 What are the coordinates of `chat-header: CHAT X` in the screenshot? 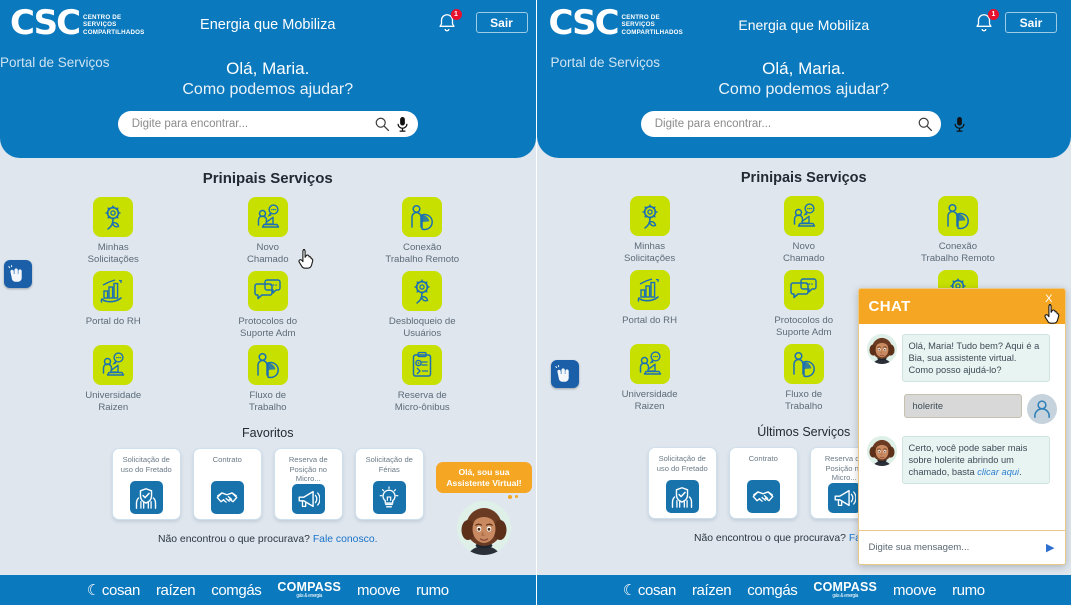 It's located at (961, 306).